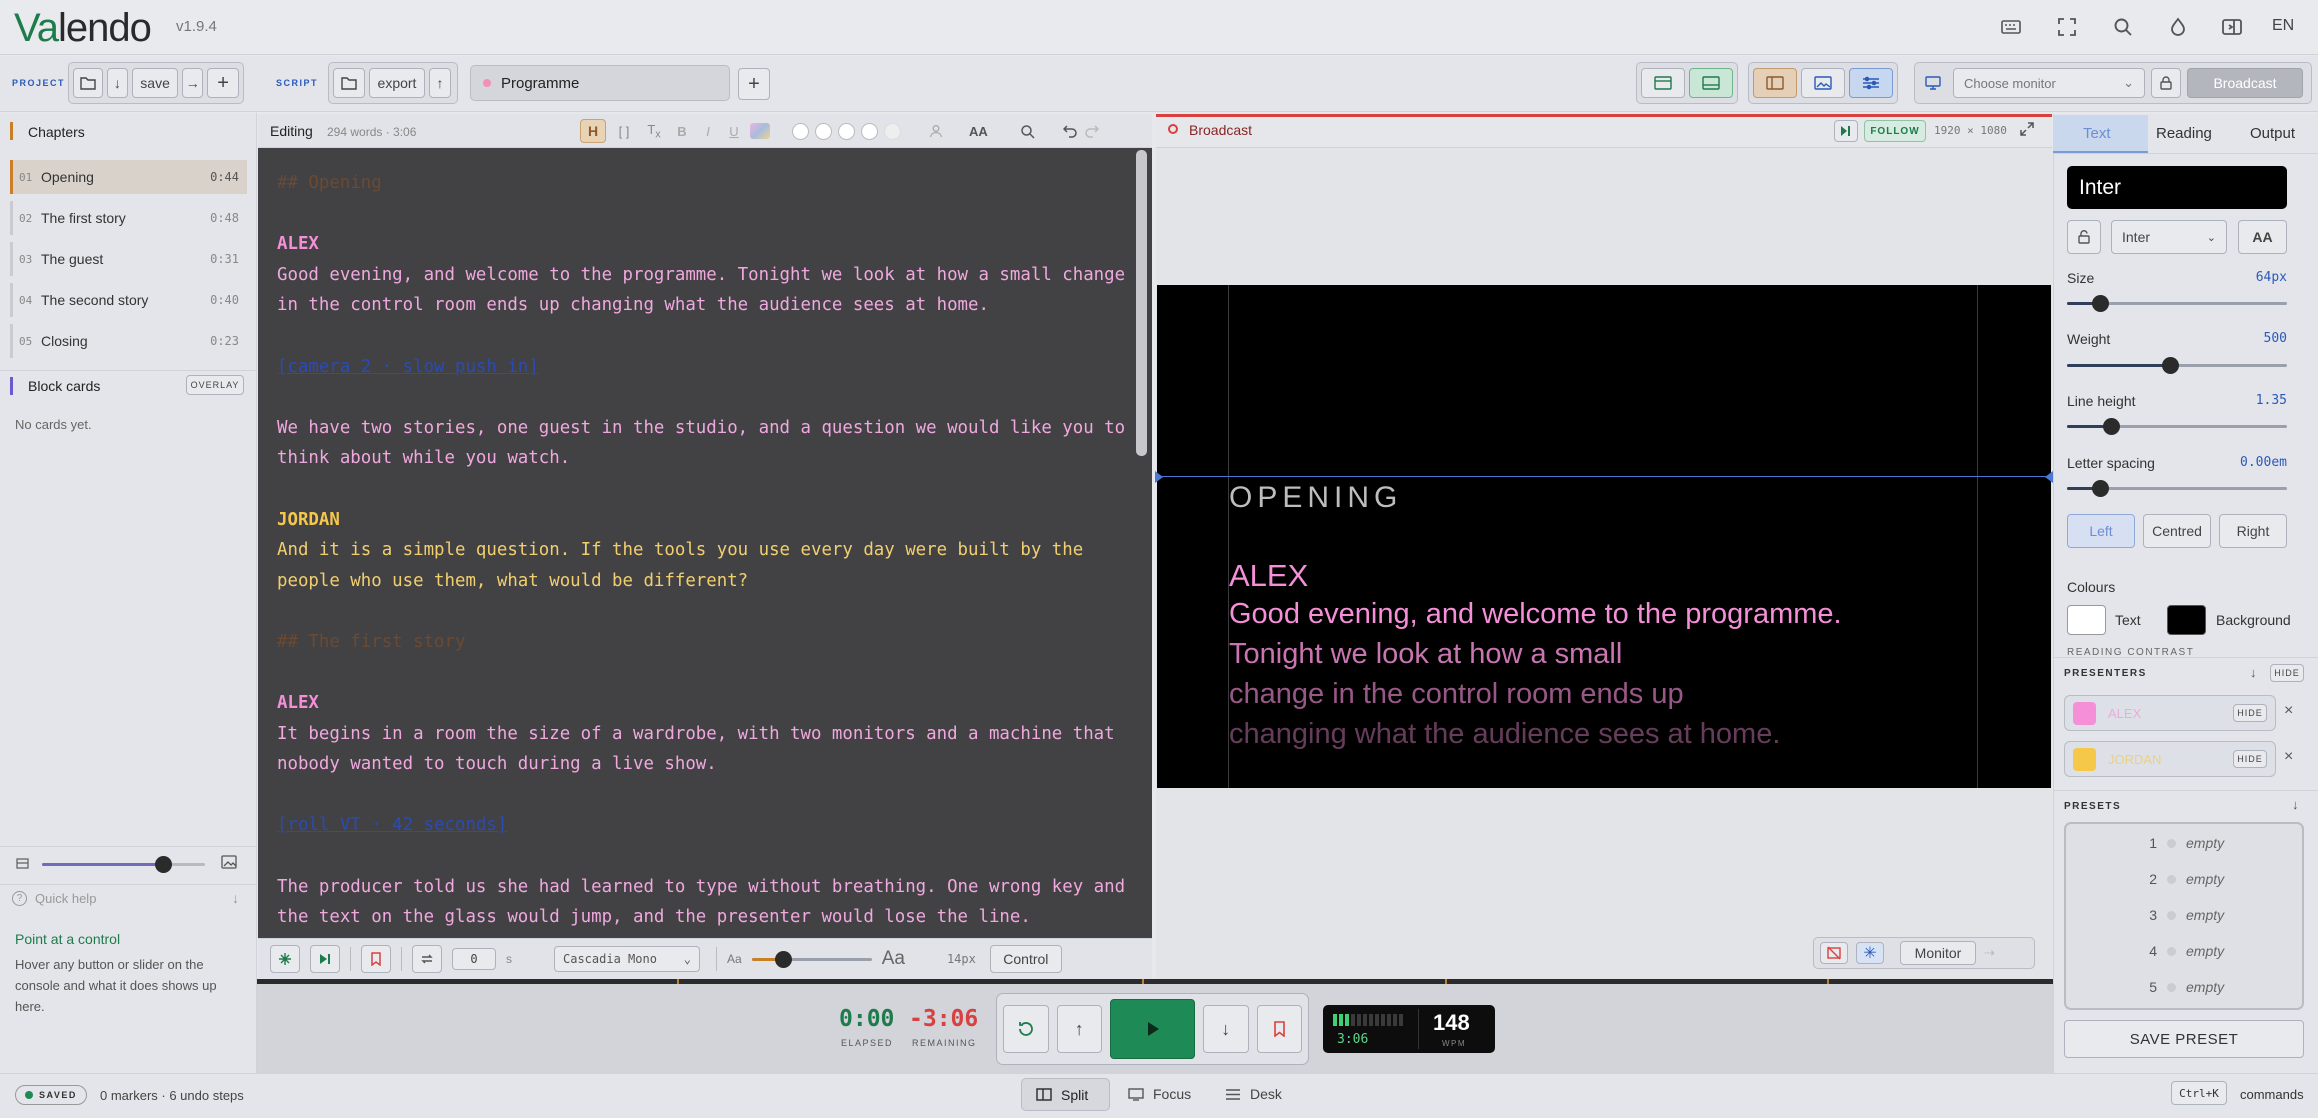 The image size is (2318, 1118). Describe the element at coordinates (2183, 951) in the screenshot. I see `preset-slot: 4 empty` at that location.